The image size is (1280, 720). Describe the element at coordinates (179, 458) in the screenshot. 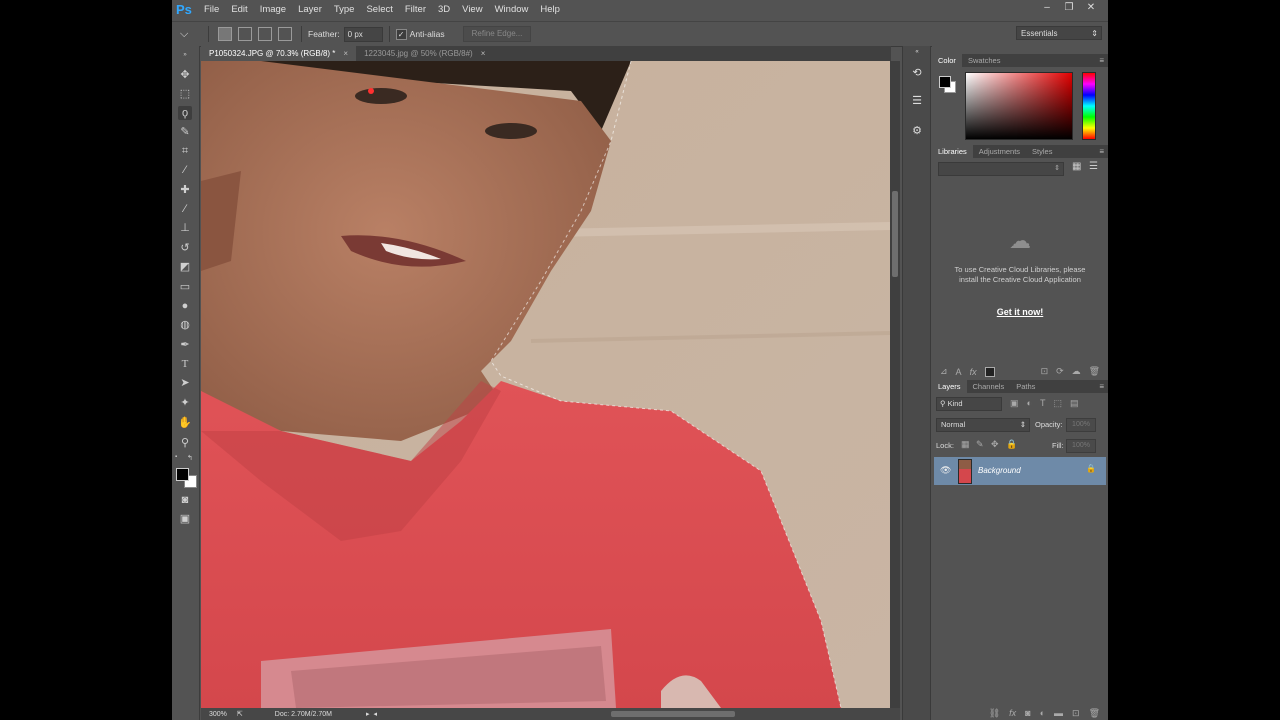

I see `default-colors-icon: ▪` at that location.